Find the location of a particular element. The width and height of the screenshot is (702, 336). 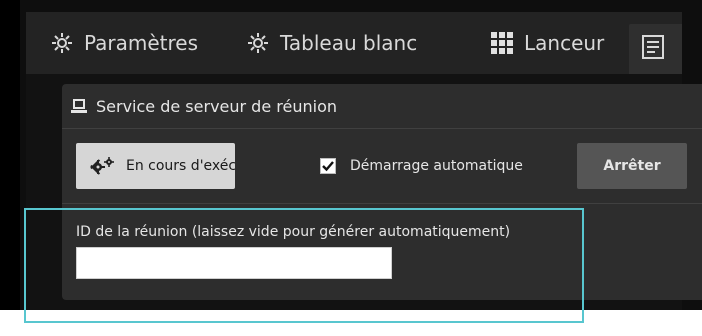

panel-title: Service de serveur de réunion is located at coordinates (216, 106).